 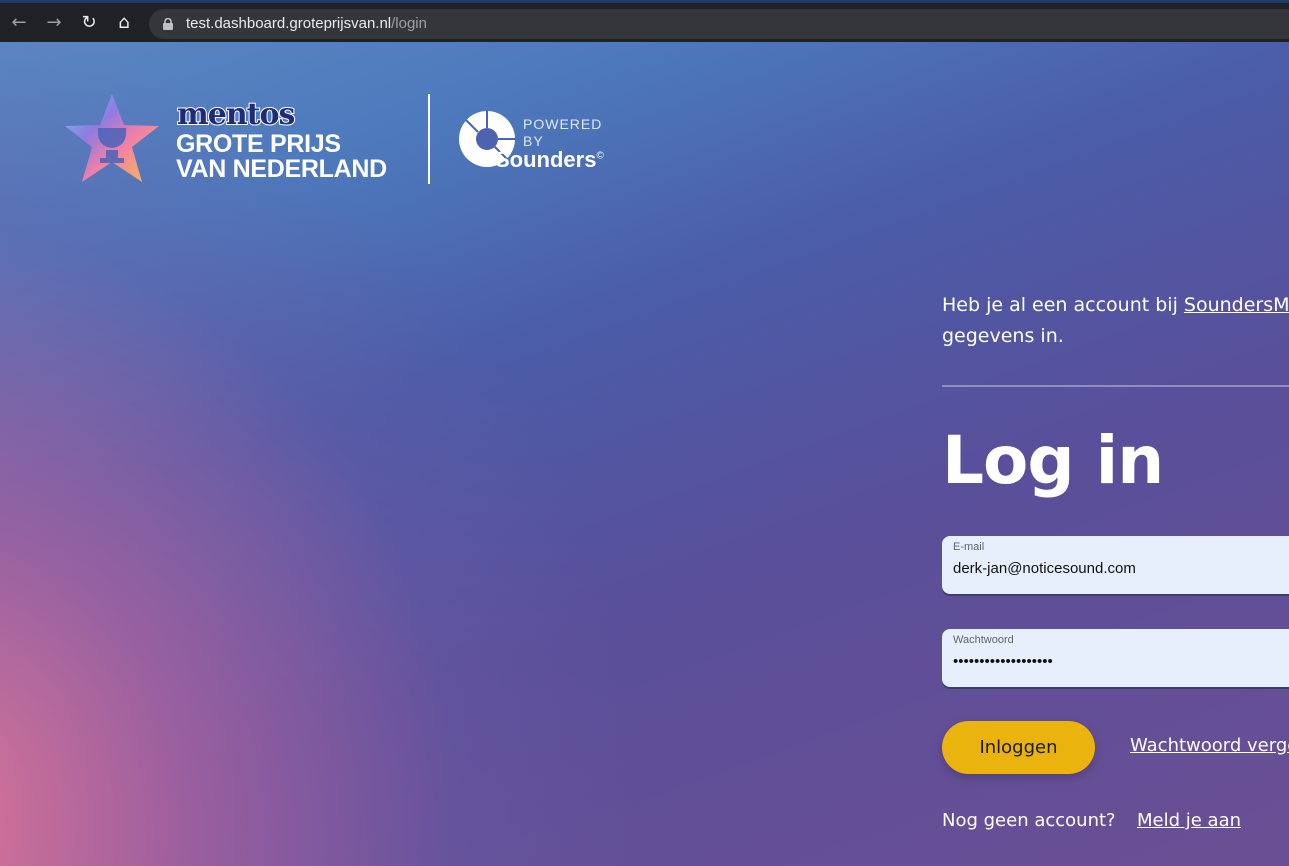 What do you see at coordinates (1018, 747) in the screenshot?
I see `login-button: Inloggen` at bounding box center [1018, 747].